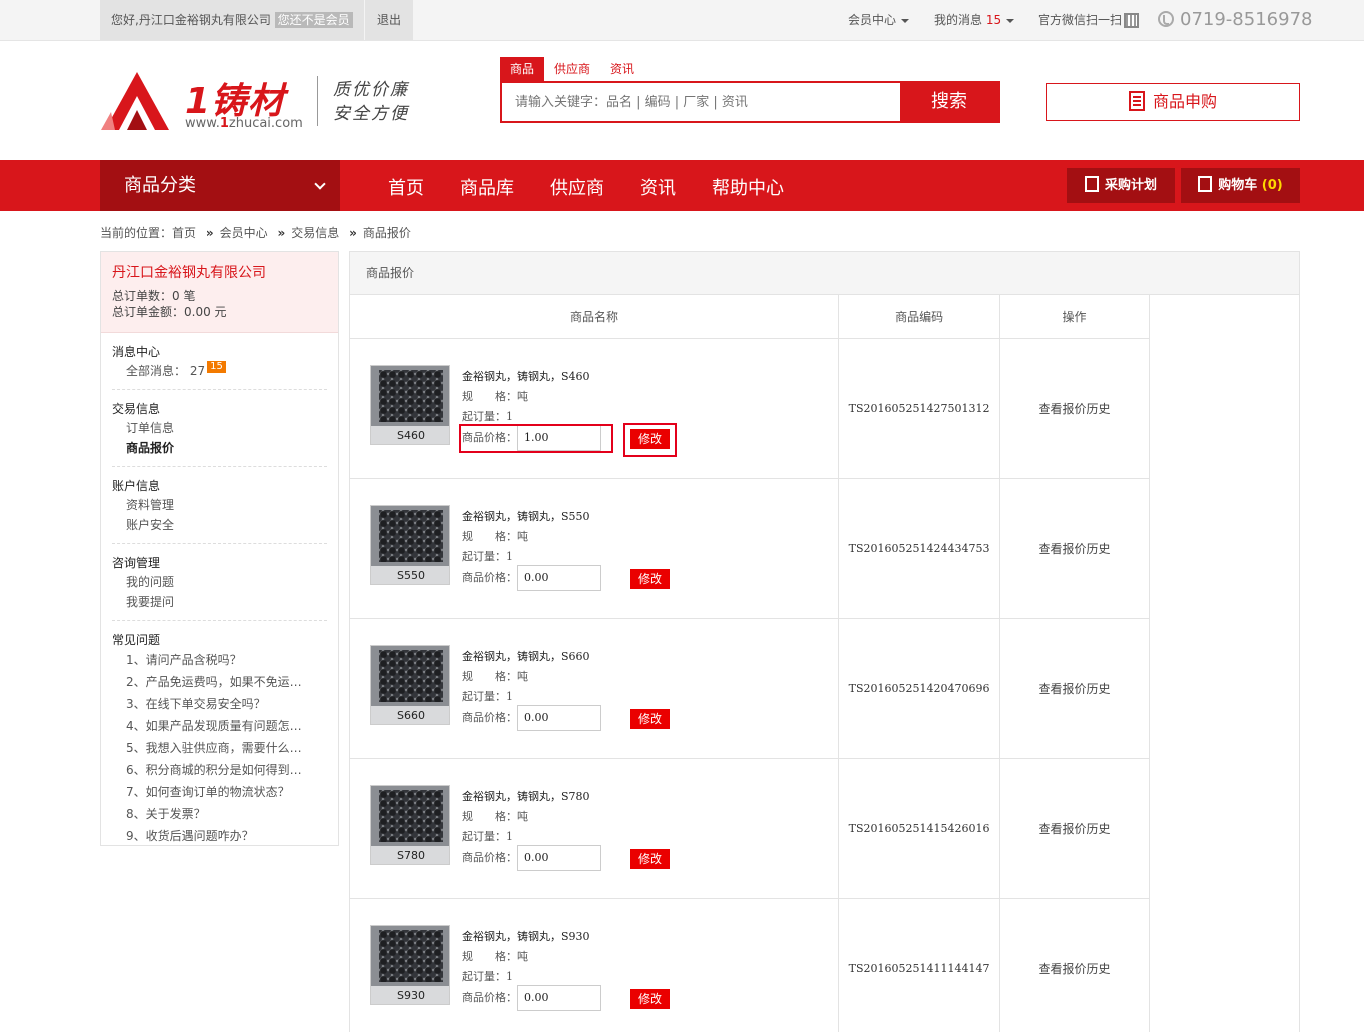  I want to click on sidebar-section-account: 账户信息 资料管理 账户安全, so click(219, 505).